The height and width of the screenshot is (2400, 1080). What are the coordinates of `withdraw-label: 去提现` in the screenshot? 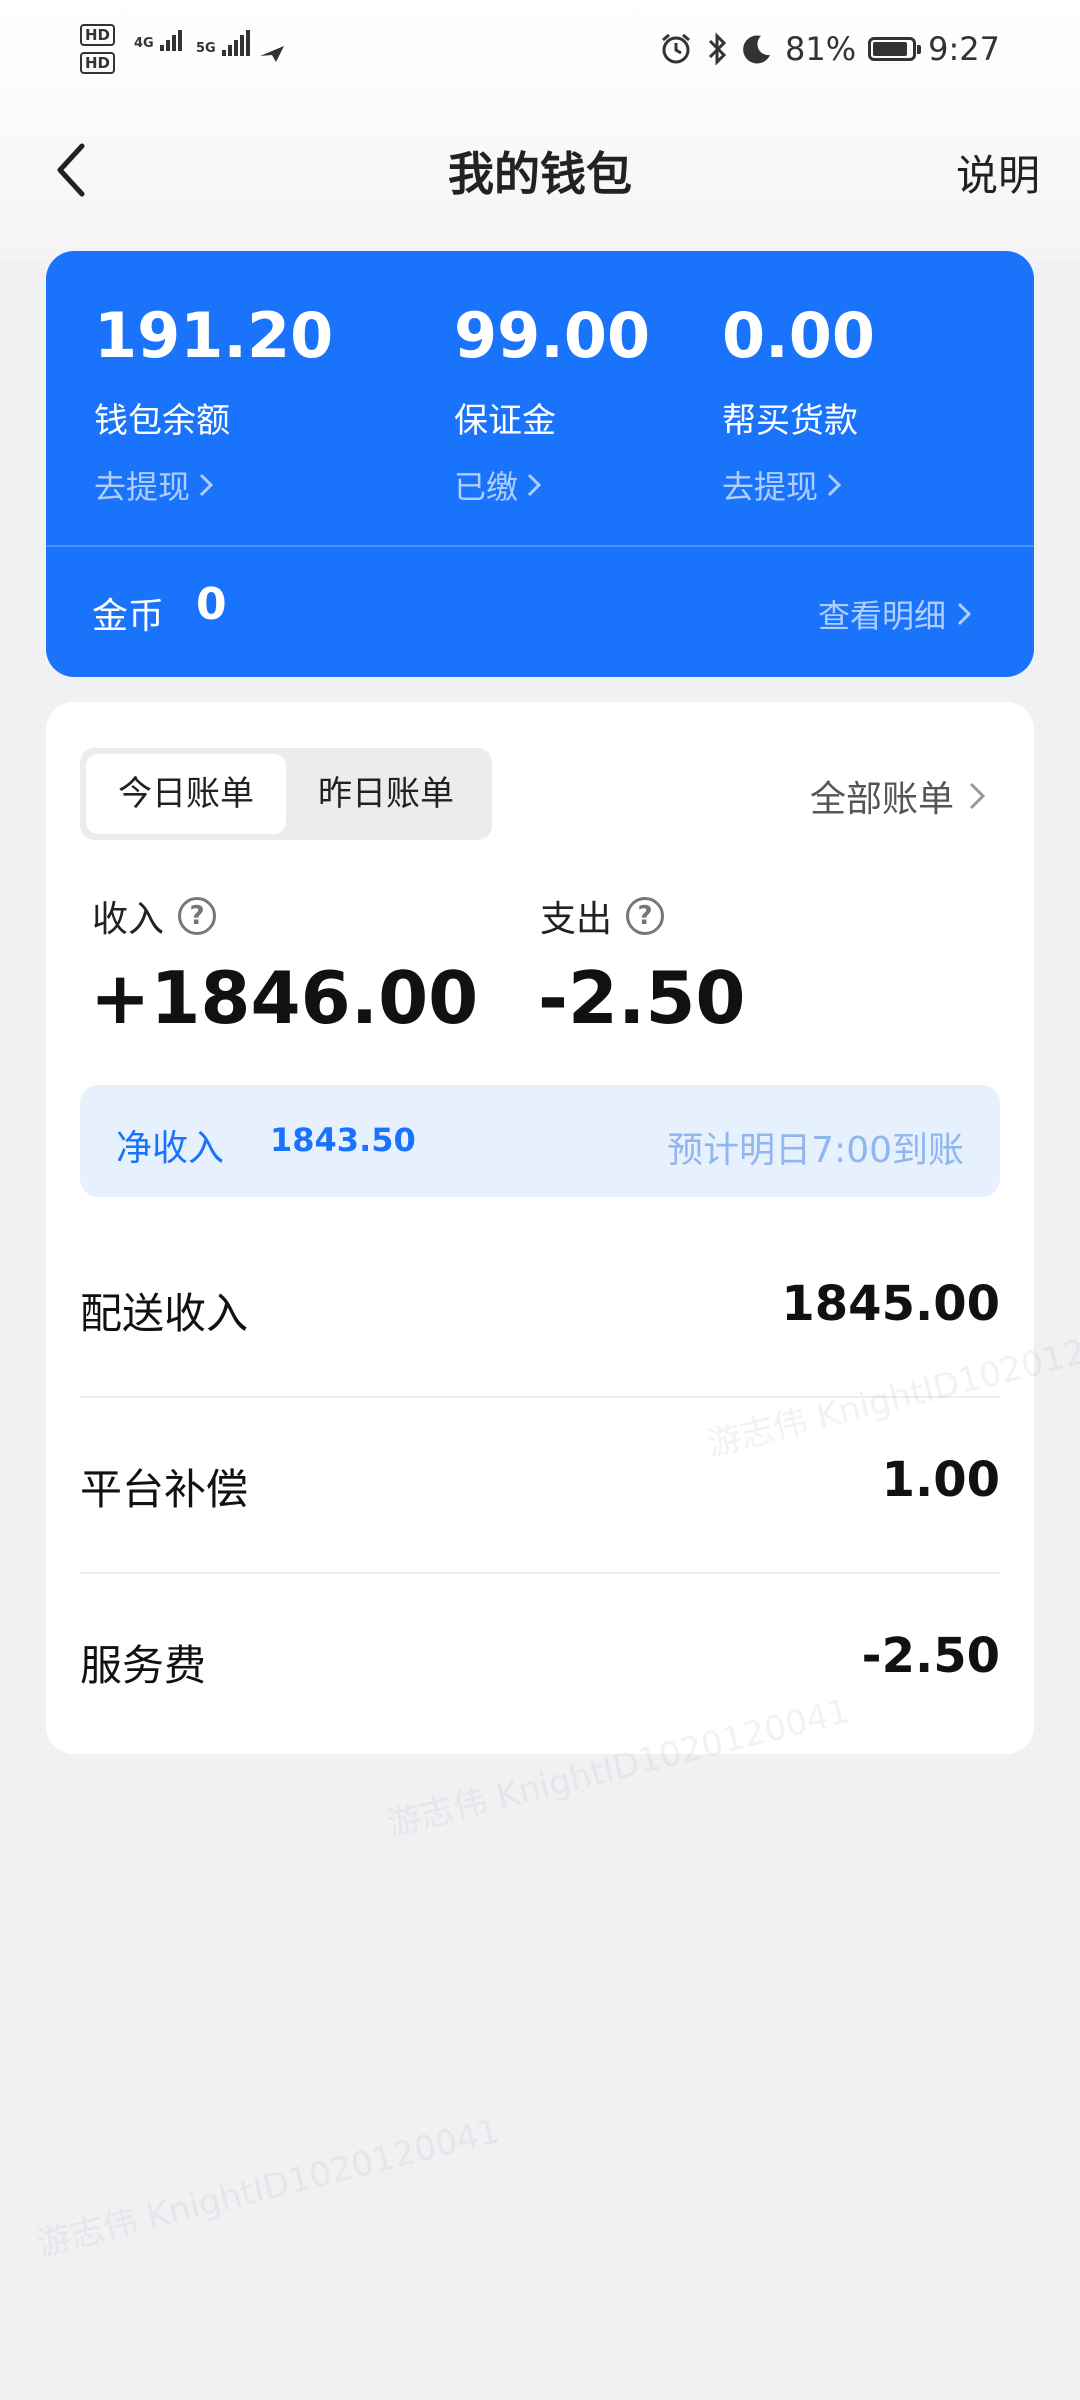 It's located at (142, 487).